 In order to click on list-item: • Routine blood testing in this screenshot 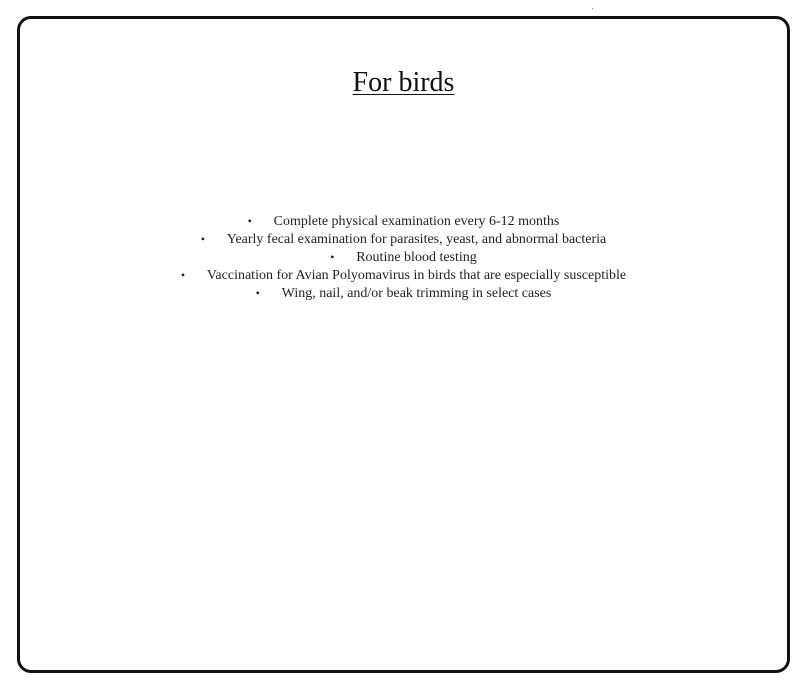, I will do `click(403, 257)`.